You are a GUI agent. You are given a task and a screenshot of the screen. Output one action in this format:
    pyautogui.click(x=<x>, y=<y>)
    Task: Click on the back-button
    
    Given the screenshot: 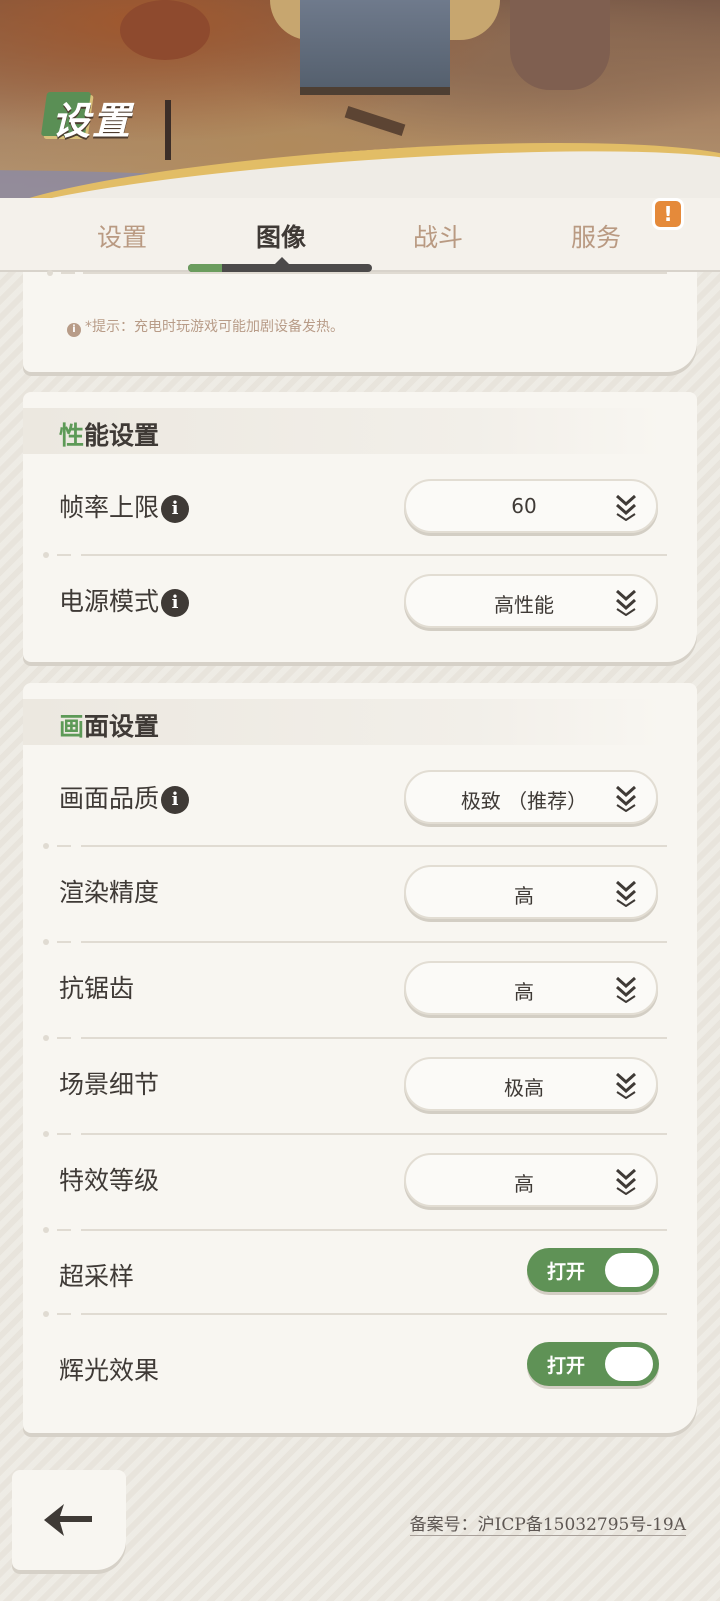 What is the action you would take?
    pyautogui.click(x=69, y=1520)
    